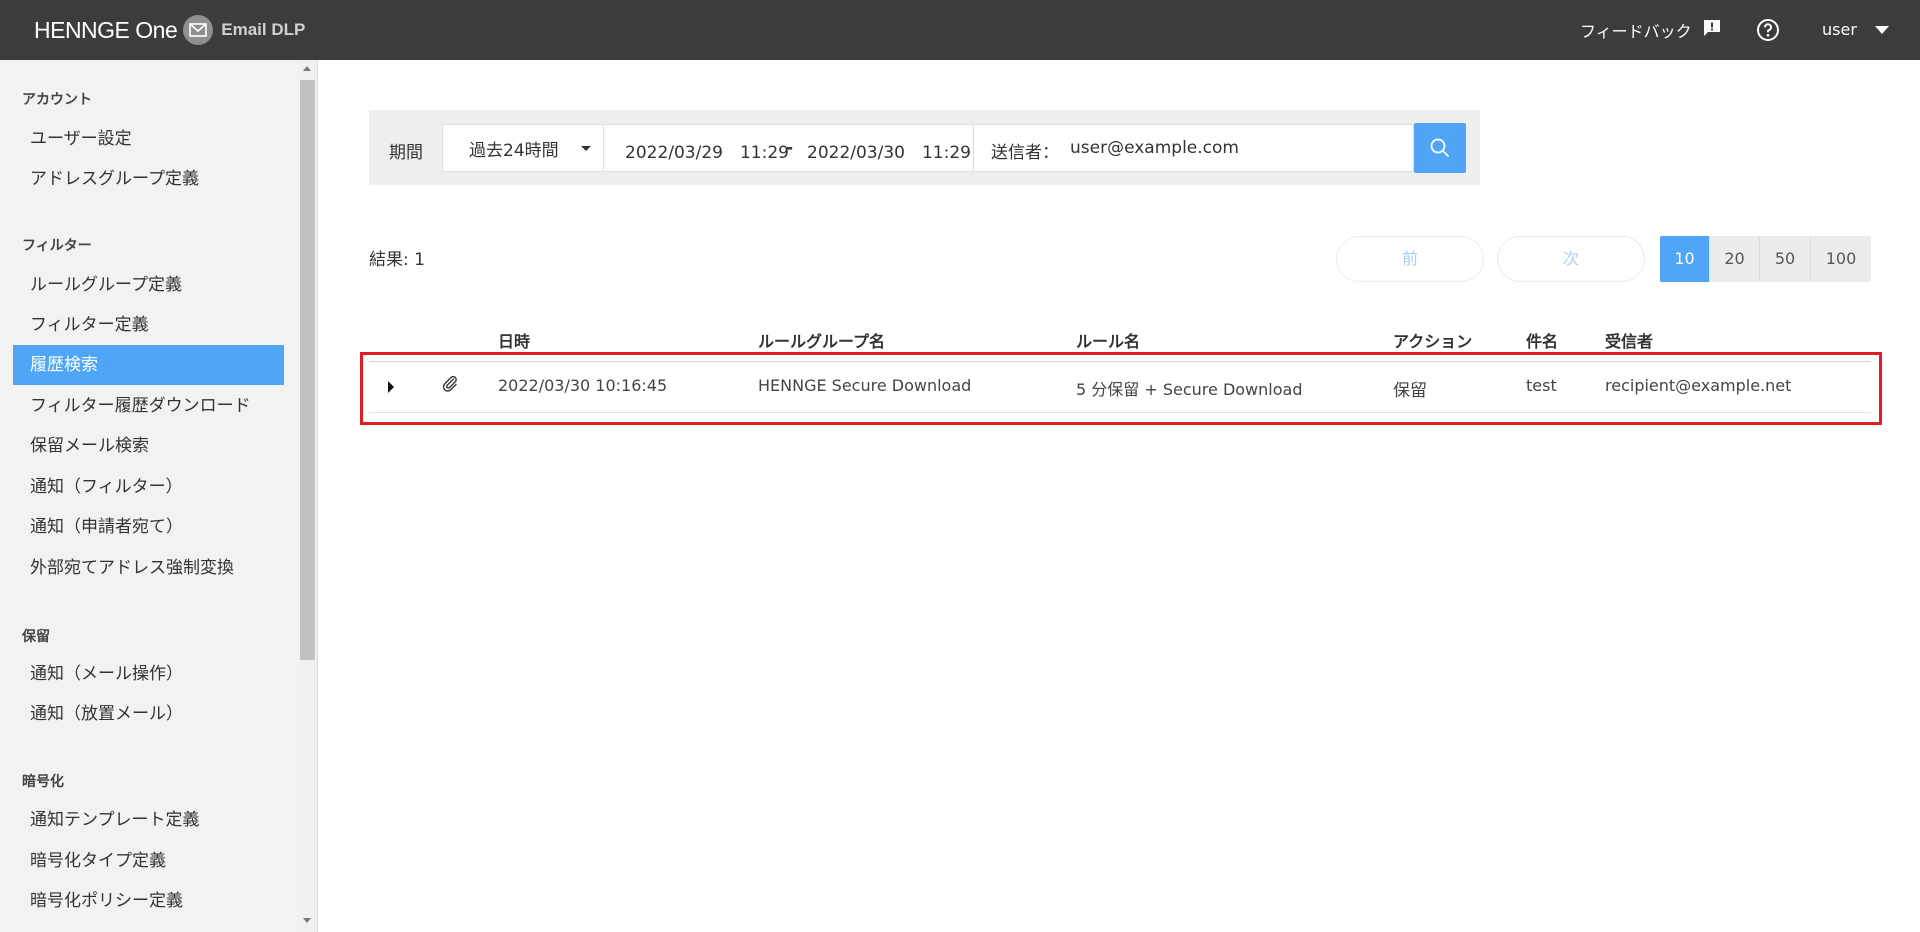 This screenshot has width=1920, height=932. I want to click on brand-logo: HENNGE One Email DLP, so click(169, 30).